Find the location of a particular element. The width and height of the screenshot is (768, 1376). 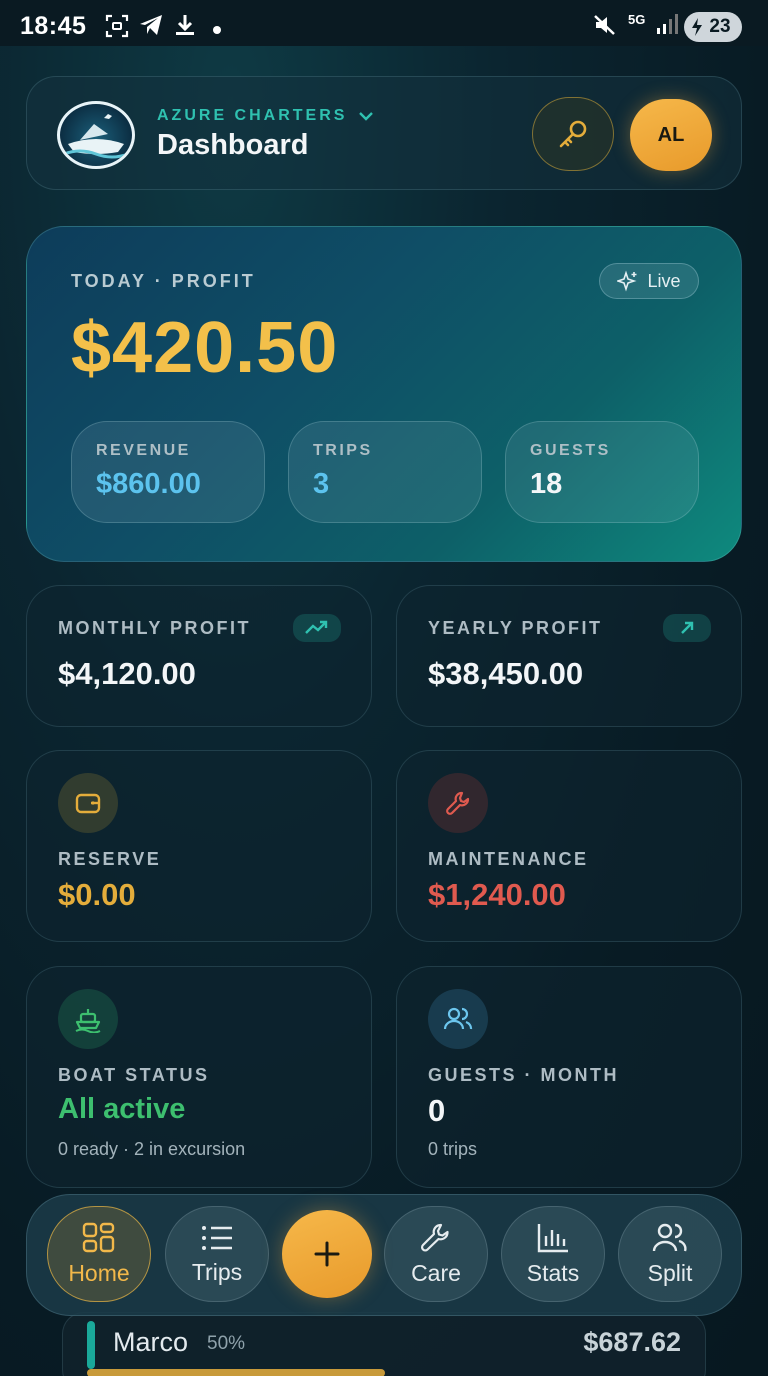

charging-icon is located at coordinates (697, 30).